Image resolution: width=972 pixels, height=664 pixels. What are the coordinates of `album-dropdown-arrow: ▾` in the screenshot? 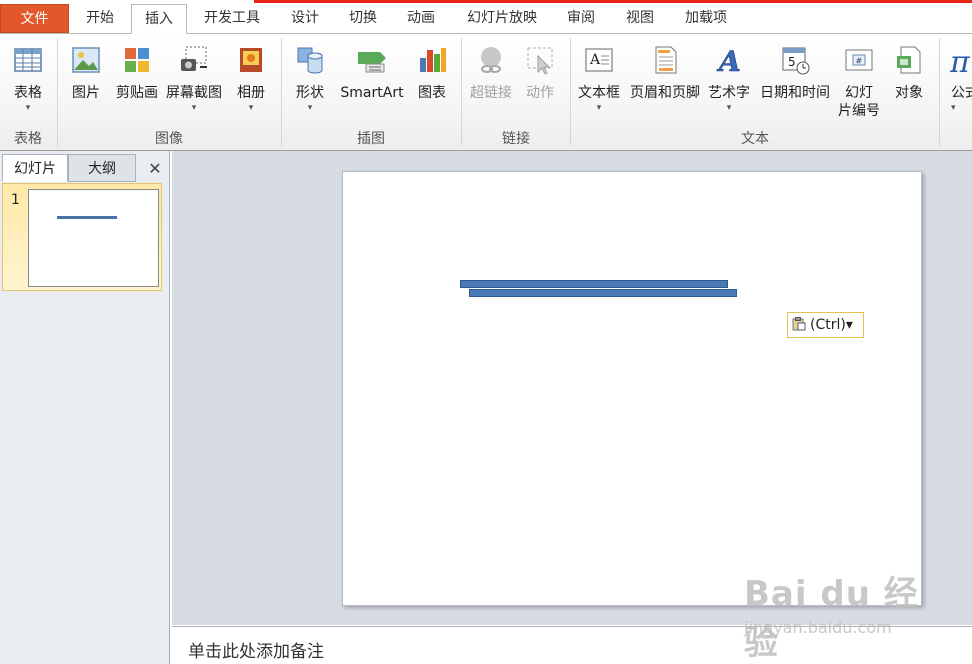 It's located at (251, 108).